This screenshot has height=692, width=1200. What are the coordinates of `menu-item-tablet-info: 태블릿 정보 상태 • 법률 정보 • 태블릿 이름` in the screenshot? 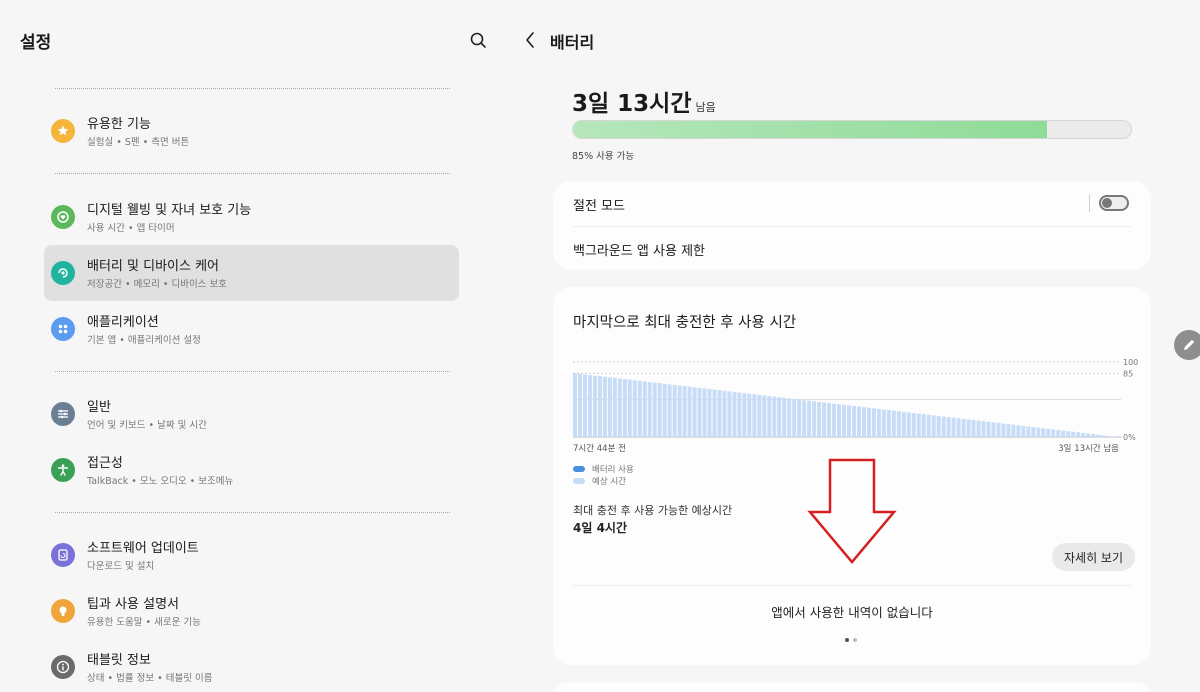 It's located at (251, 665).